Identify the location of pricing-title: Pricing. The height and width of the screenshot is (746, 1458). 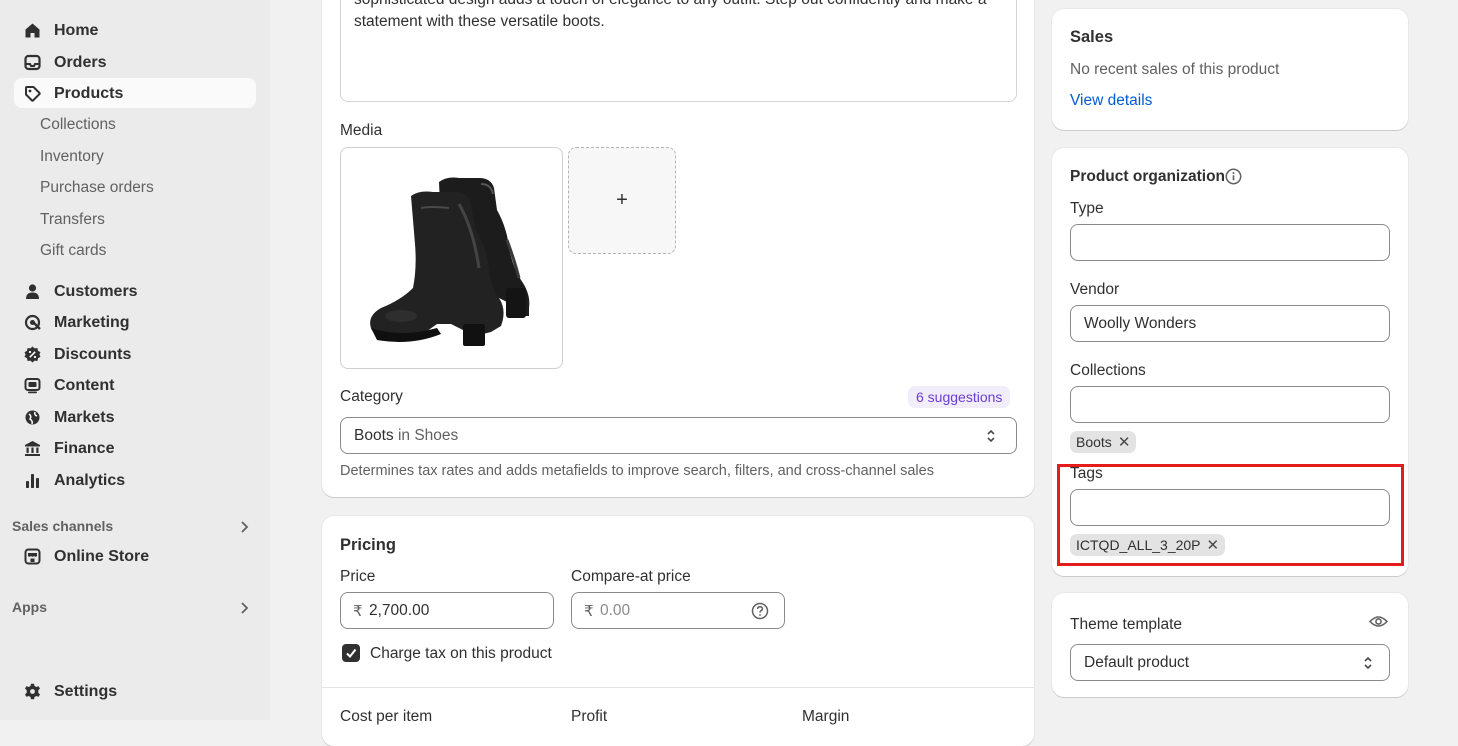
(368, 545).